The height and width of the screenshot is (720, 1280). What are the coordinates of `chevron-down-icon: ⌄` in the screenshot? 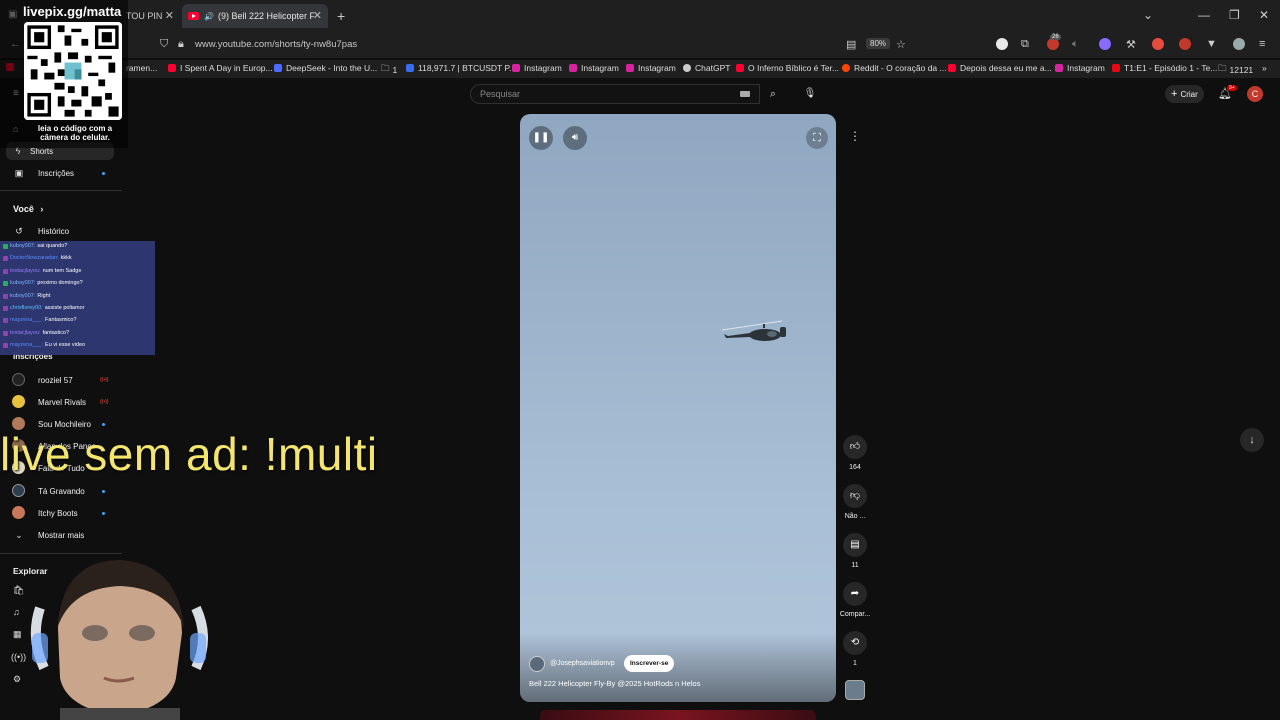 It's located at (1148, 15).